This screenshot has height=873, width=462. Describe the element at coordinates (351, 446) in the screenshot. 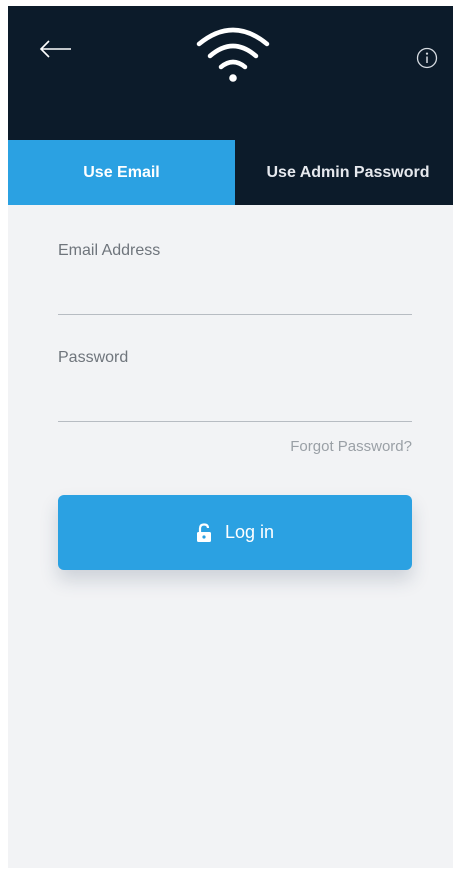

I see `forgot-password-link: Forgot Password?` at that location.